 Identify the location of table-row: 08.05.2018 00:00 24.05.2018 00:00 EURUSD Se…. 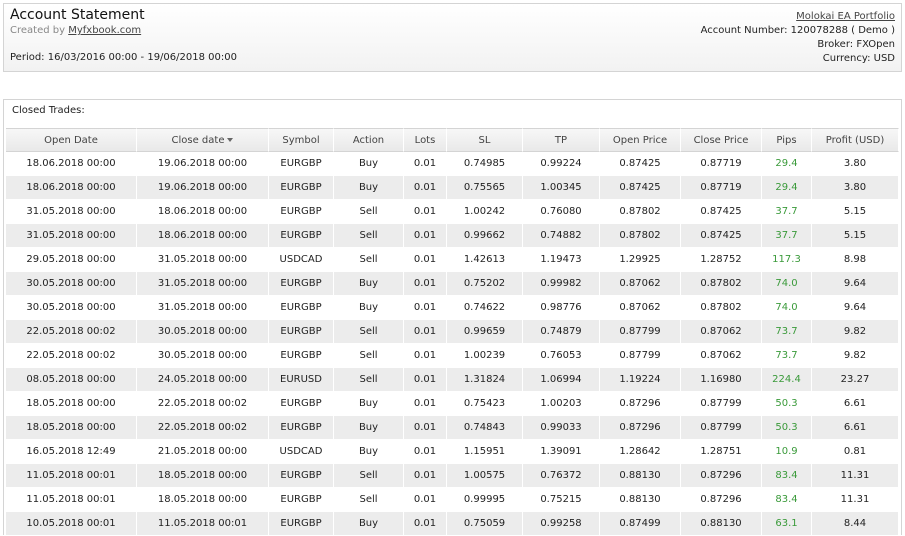
(452, 380).